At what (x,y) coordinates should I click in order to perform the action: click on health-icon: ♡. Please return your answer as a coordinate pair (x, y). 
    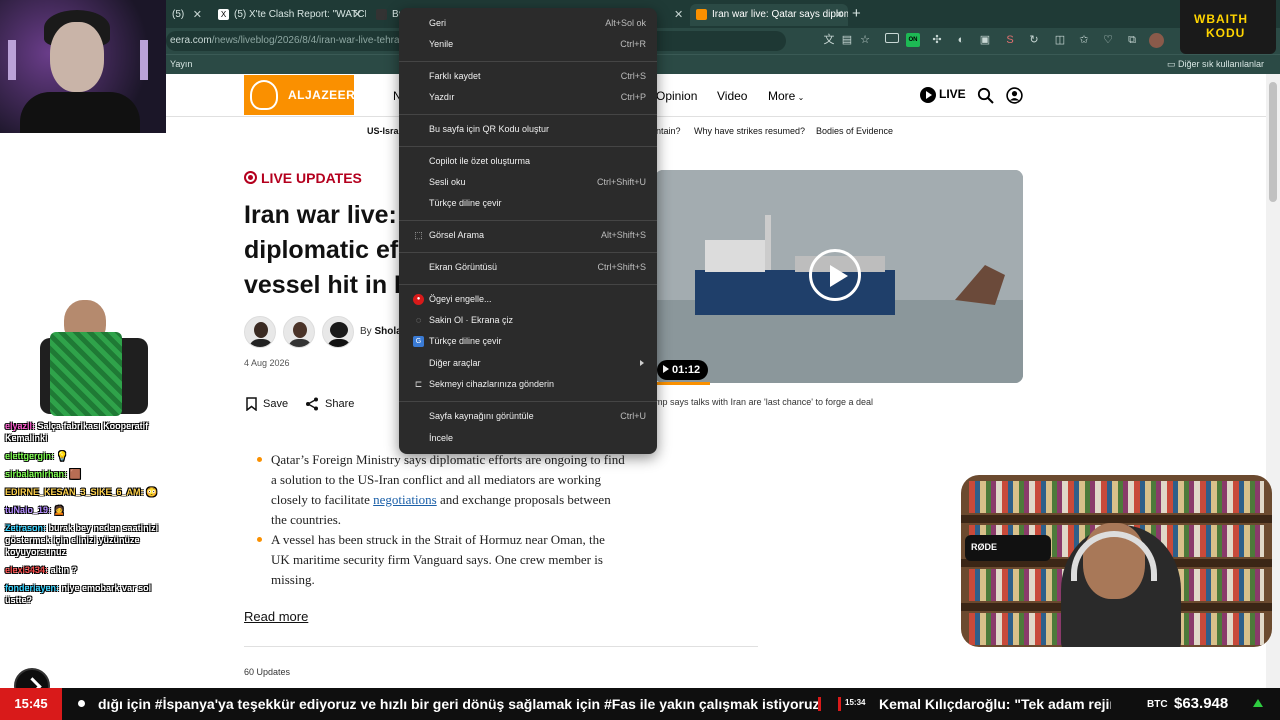
    Looking at the image, I should click on (1108, 40).